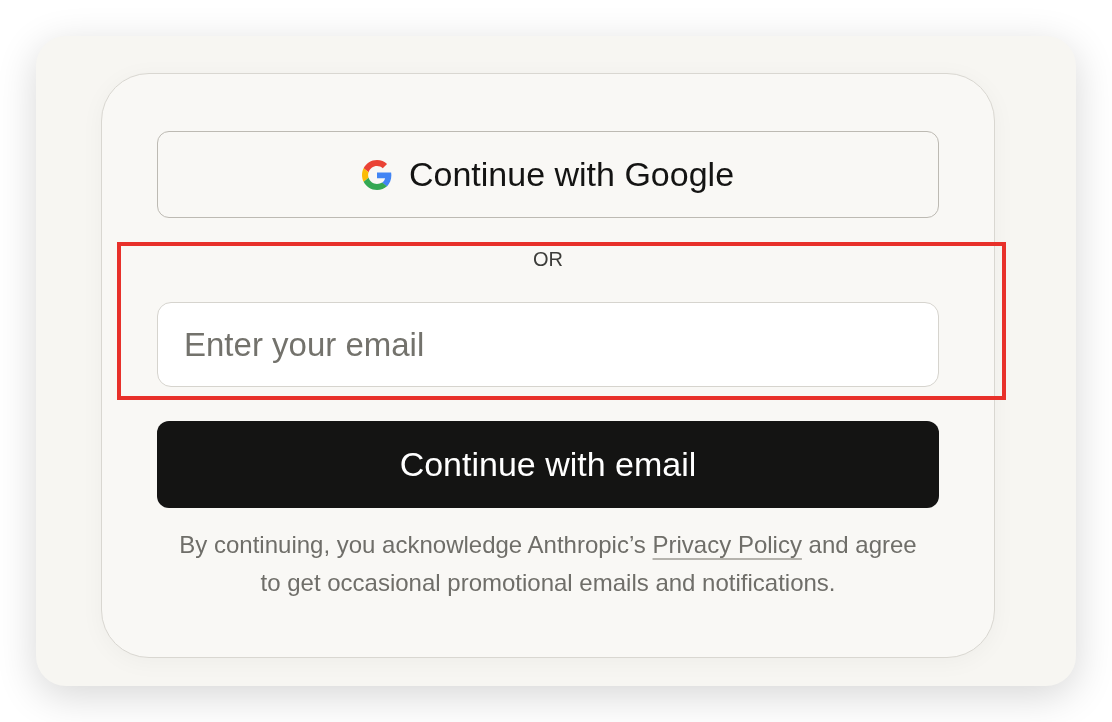 The height and width of the screenshot is (722, 1112). I want to click on email-field: Enter your email, so click(548, 344).